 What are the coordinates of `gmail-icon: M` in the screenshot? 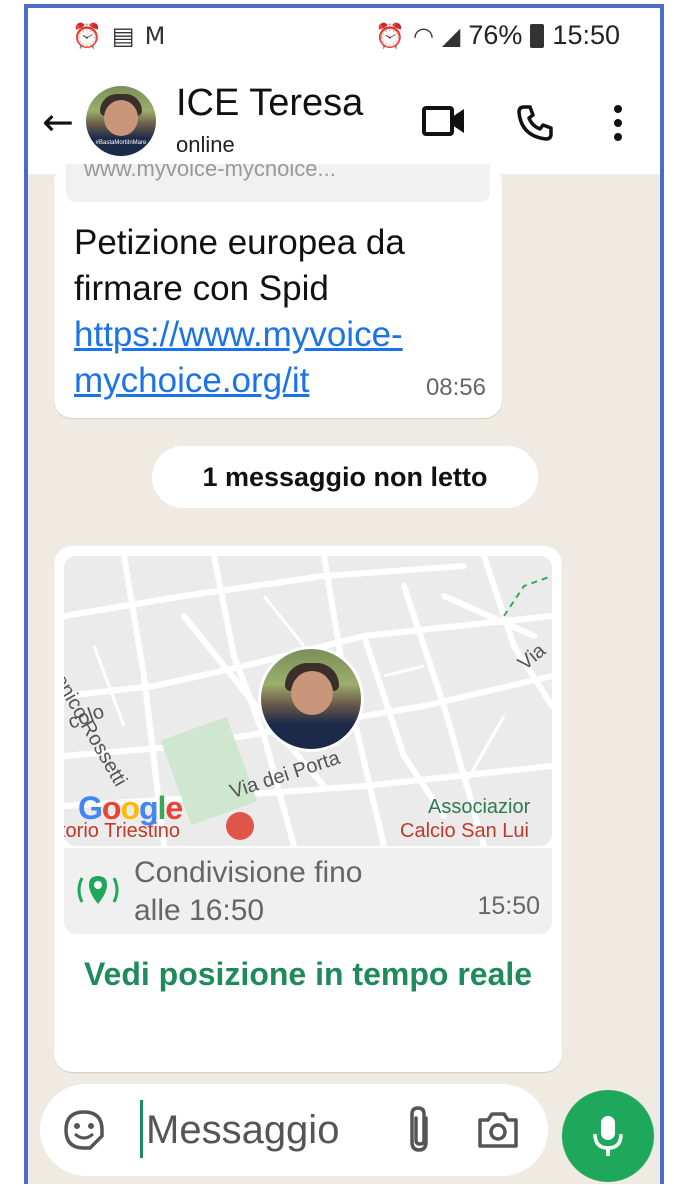 It's located at (155, 36).